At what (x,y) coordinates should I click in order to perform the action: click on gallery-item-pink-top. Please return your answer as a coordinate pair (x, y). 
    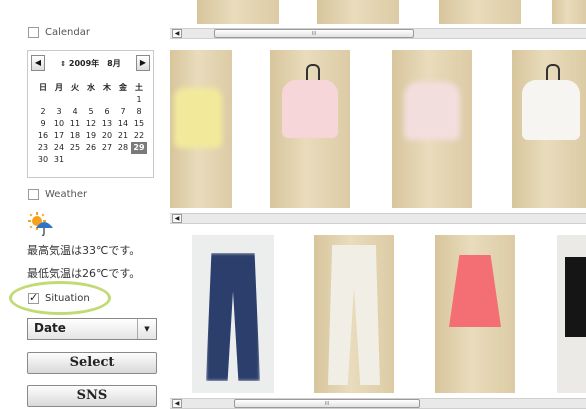
    Looking at the image, I should click on (432, 129).